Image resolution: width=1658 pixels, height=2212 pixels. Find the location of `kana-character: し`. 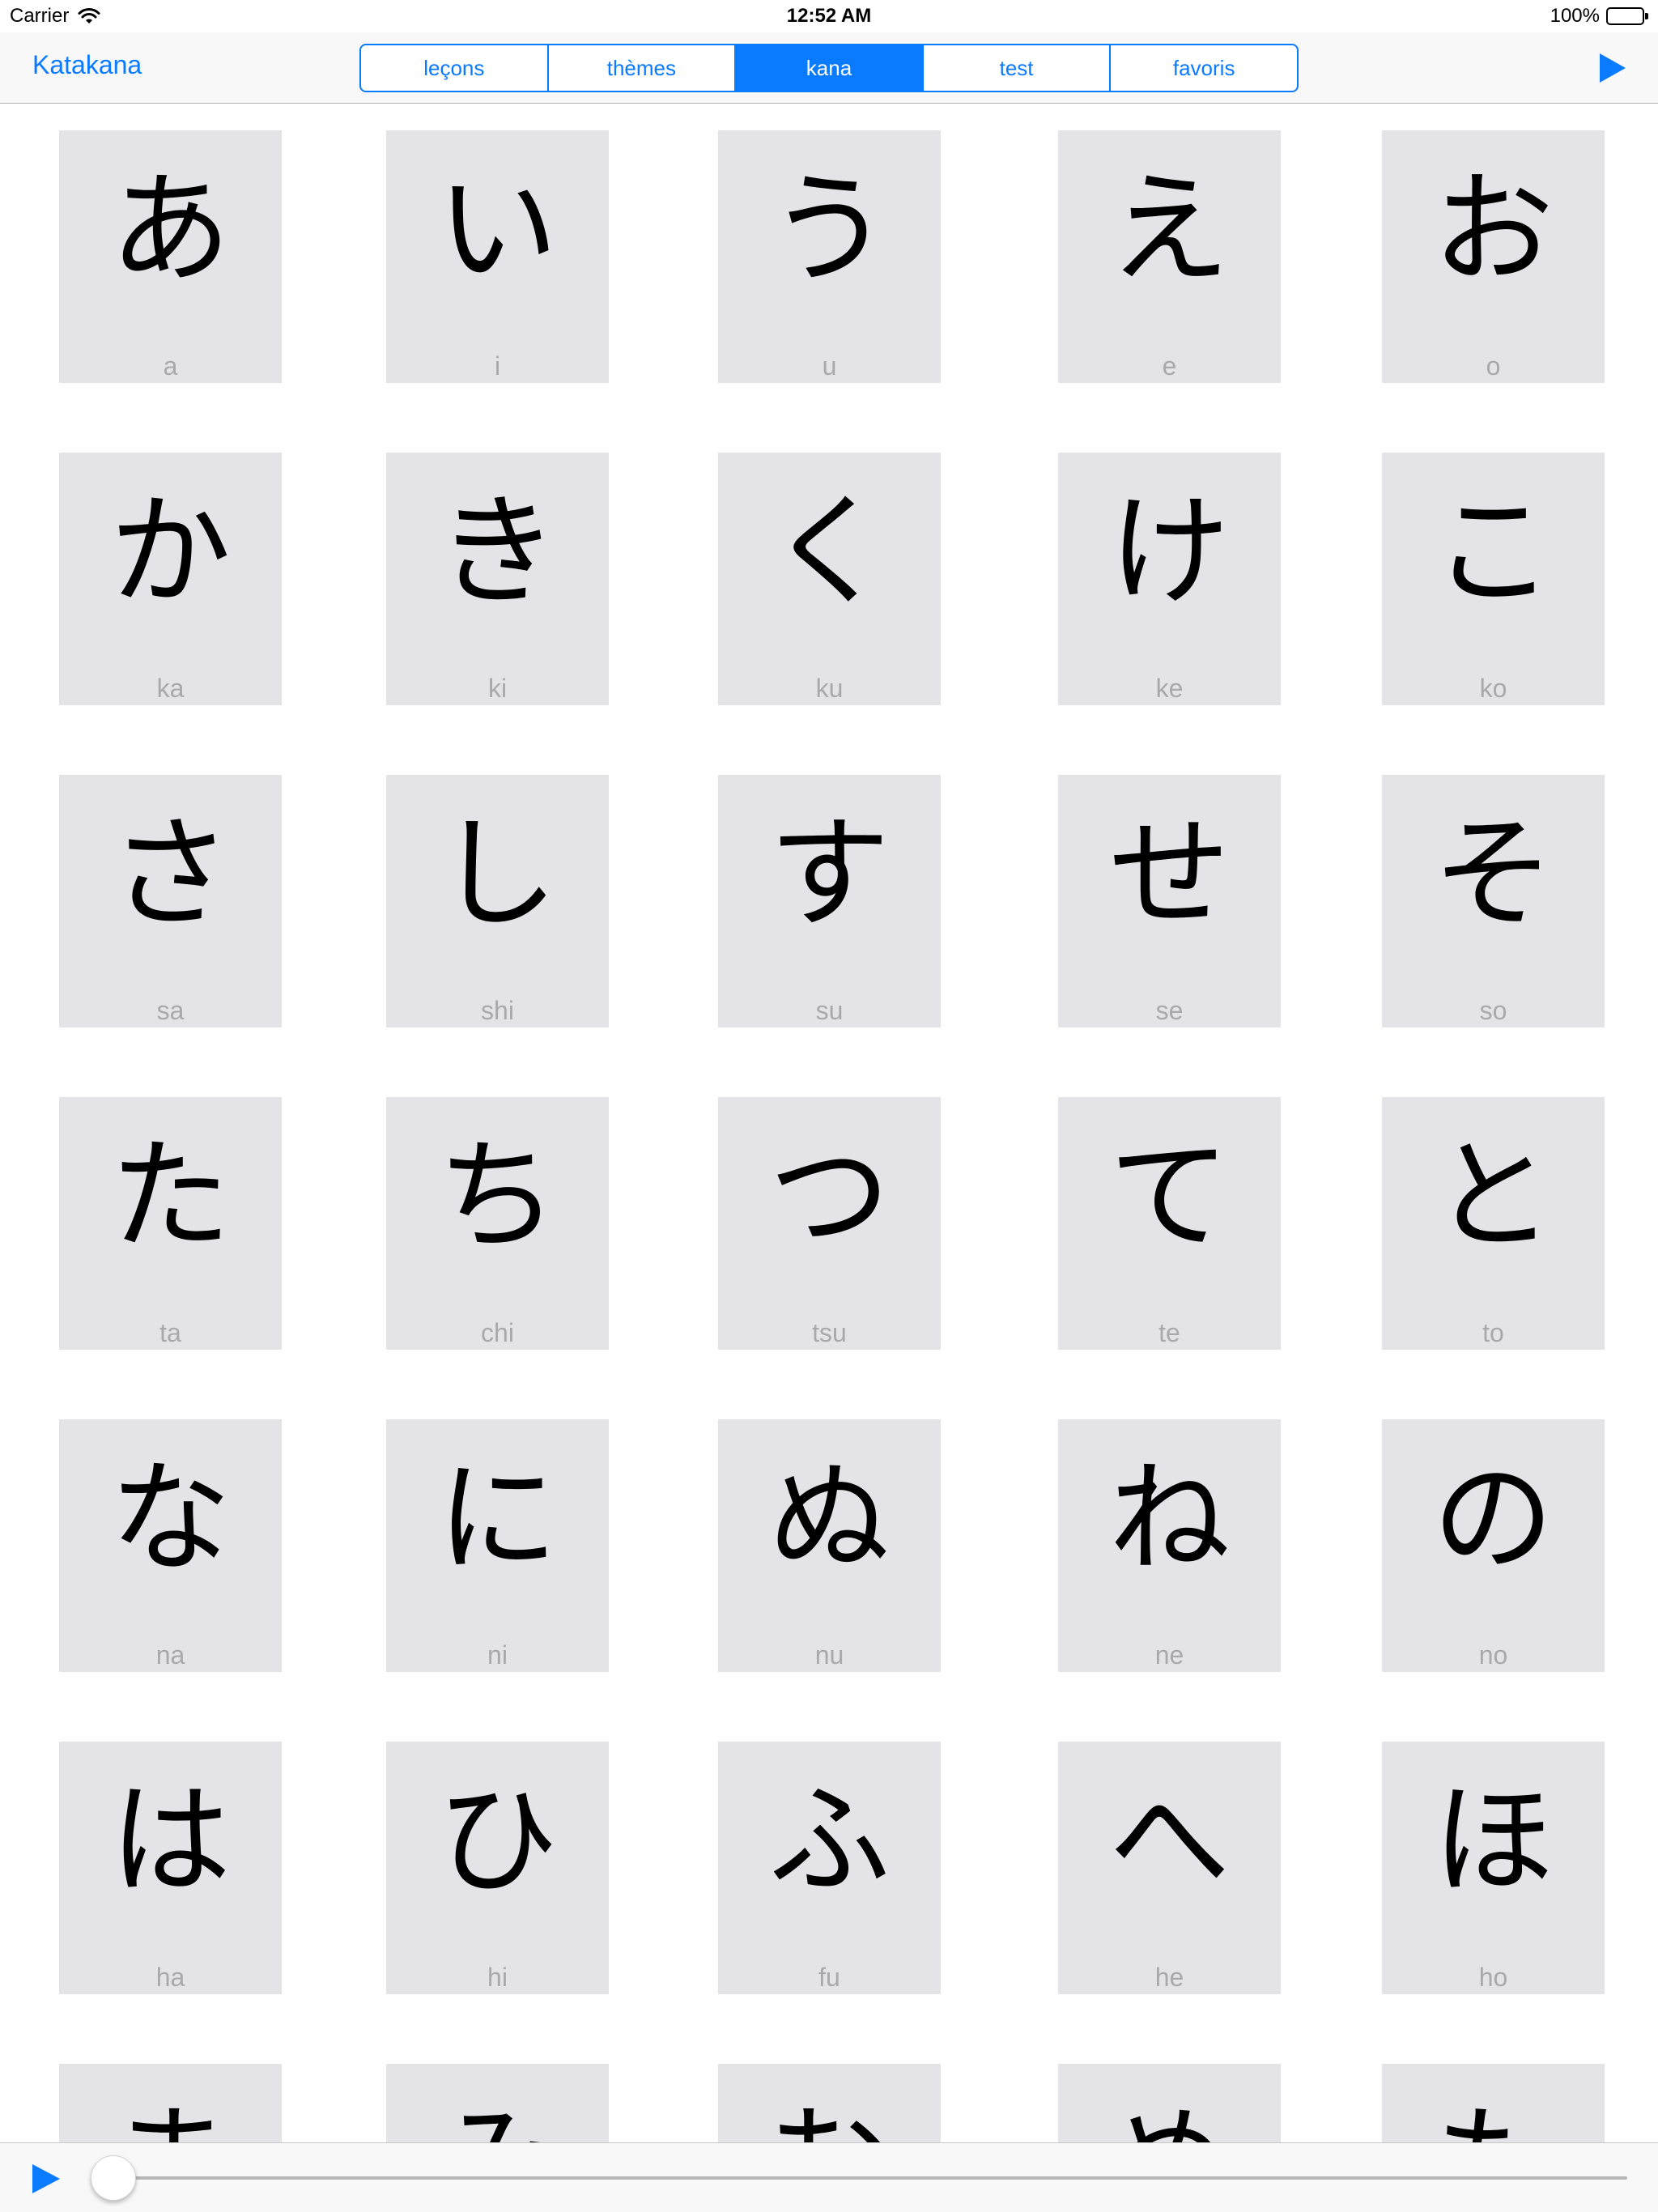

kana-character: し is located at coordinates (497, 875).